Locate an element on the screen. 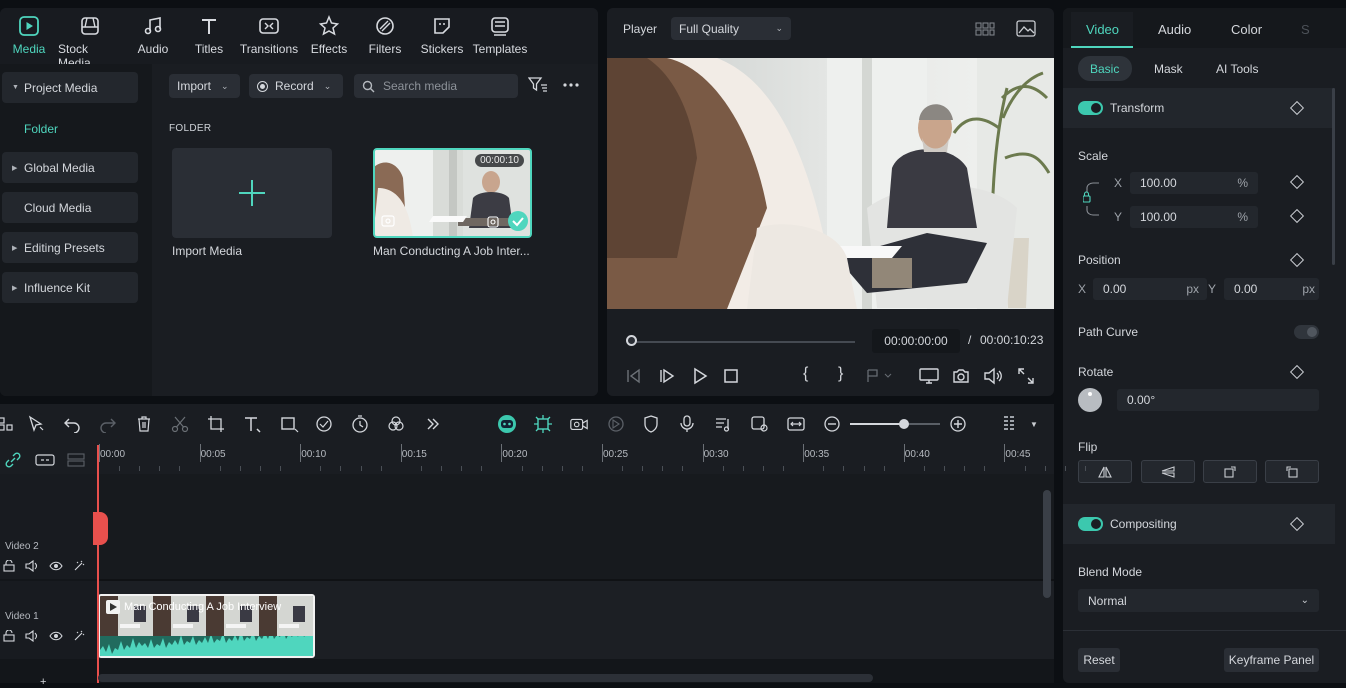 This screenshot has width=1346, height=688. track-manager-icon is located at coordinates (76, 460).